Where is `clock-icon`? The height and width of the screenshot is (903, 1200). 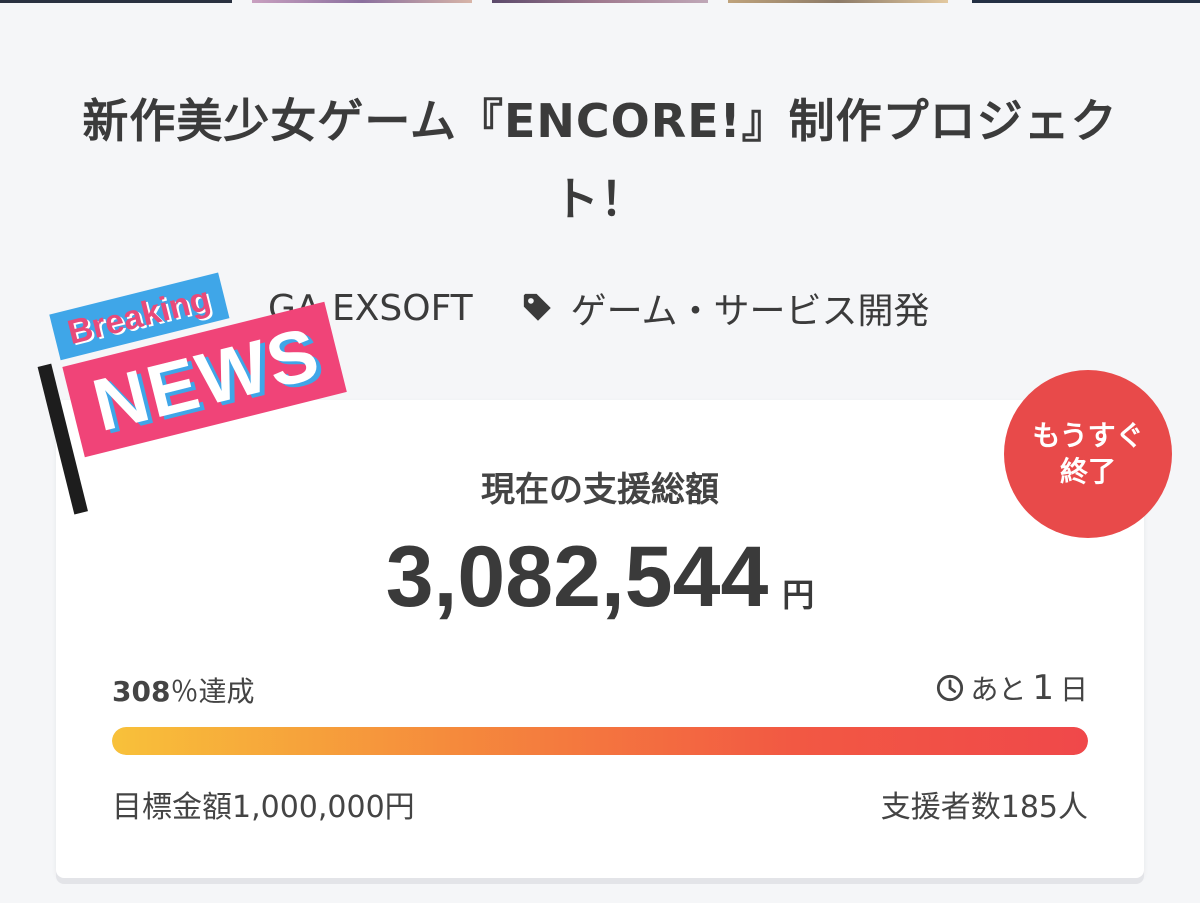
clock-icon is located at coordinates (950, 688).